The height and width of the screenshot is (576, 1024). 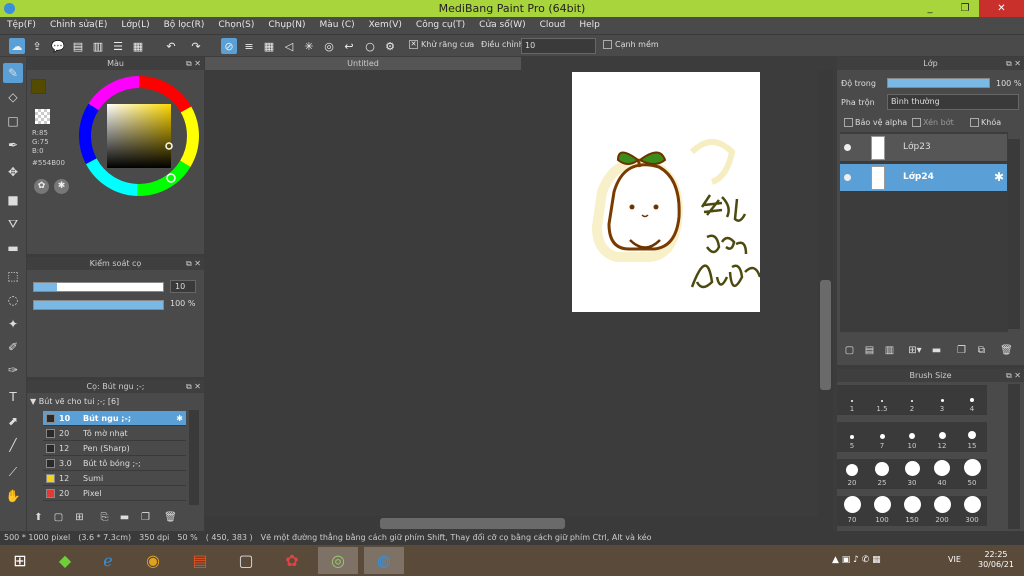 What do you see at coordinates (954, 559) in the screenshot?
I see `language-indicator: VIE` at bounding box center [954, 559].